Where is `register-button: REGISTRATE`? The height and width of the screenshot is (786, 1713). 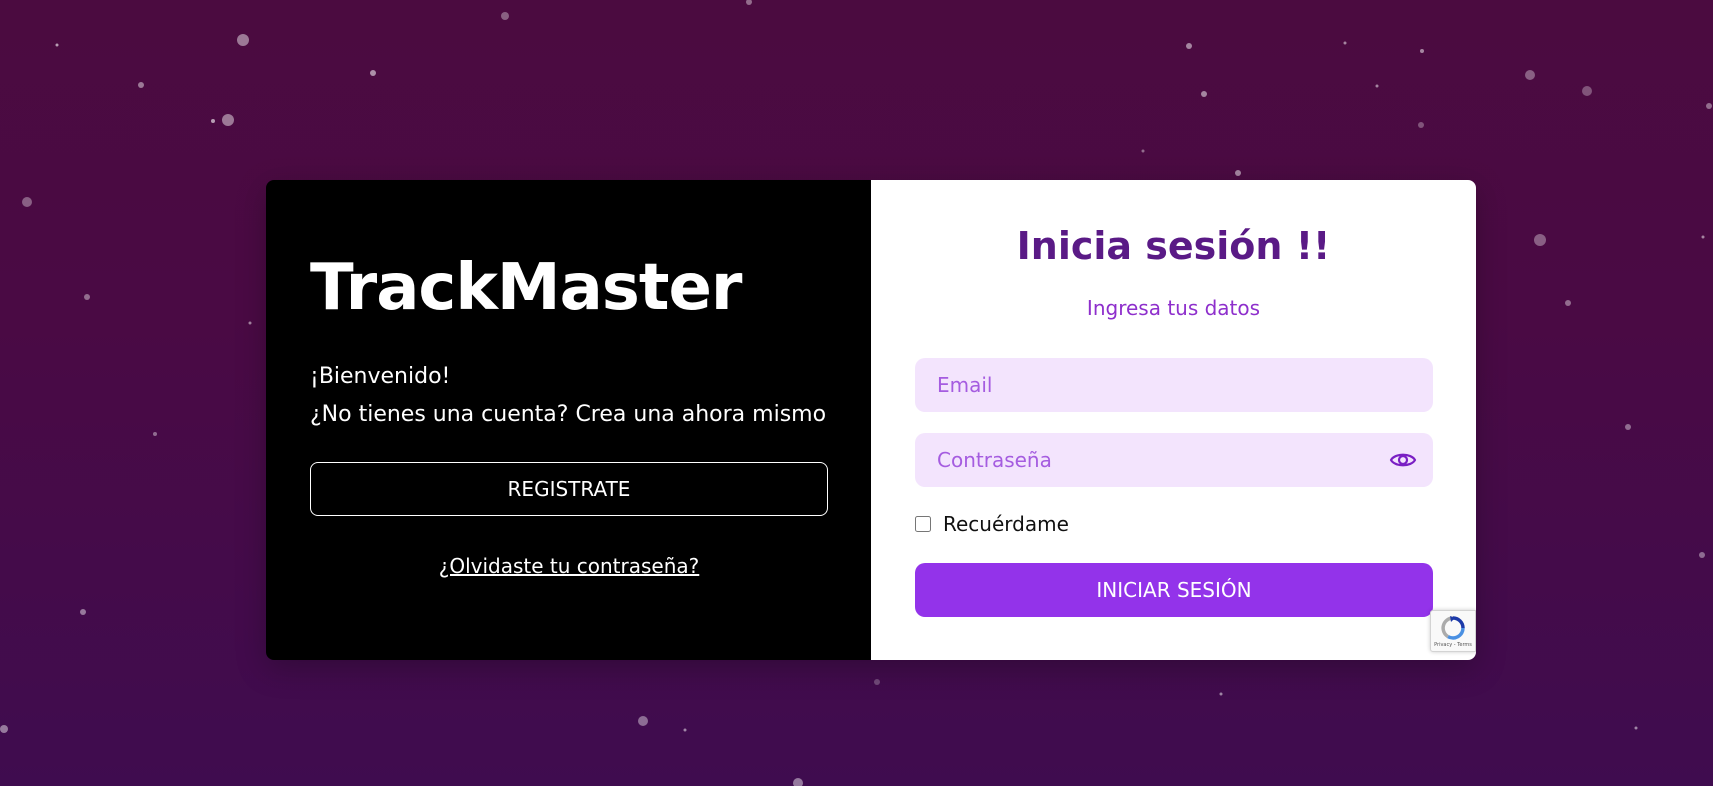 register-button: REGISTRATE is located at coordinates (569, 489).